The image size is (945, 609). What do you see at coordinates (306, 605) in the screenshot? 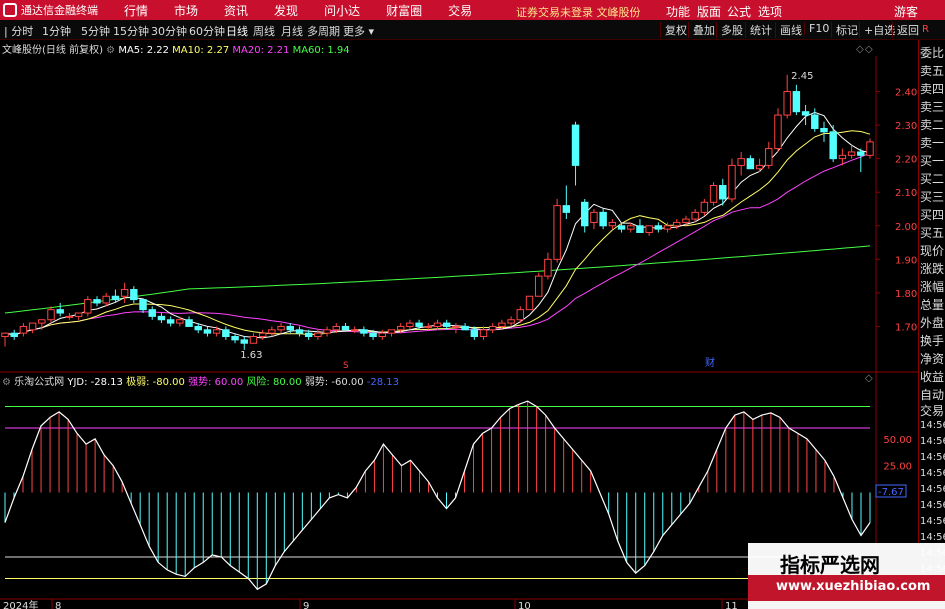
I see `date-month-label: 9` at bounding box center [306, 605].